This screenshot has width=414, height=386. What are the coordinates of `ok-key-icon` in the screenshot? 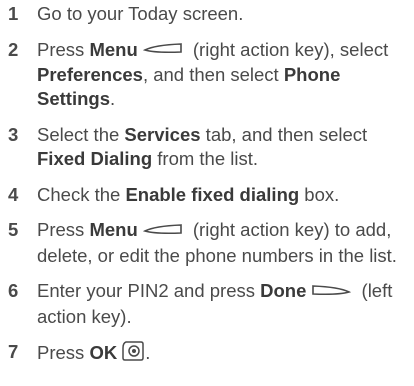 It's located at (133, 354).